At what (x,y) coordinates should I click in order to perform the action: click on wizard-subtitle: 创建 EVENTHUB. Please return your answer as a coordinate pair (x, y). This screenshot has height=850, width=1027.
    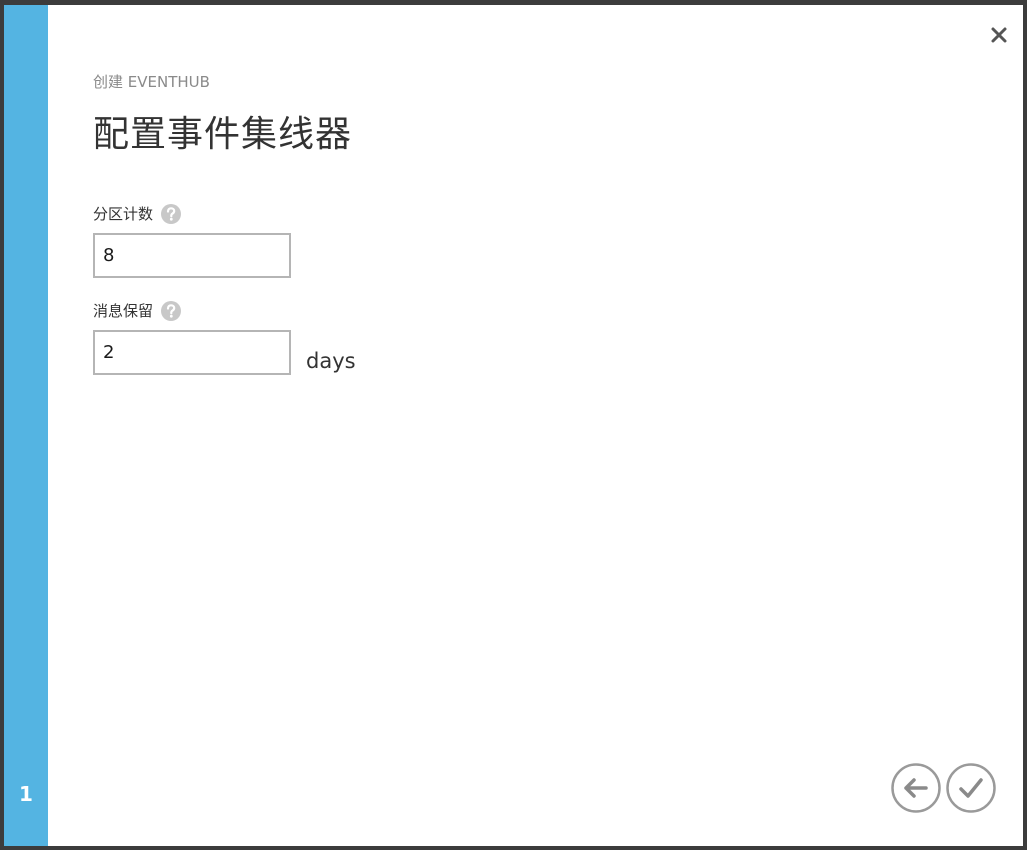
    Looking at the image, I should click on (151, 82).